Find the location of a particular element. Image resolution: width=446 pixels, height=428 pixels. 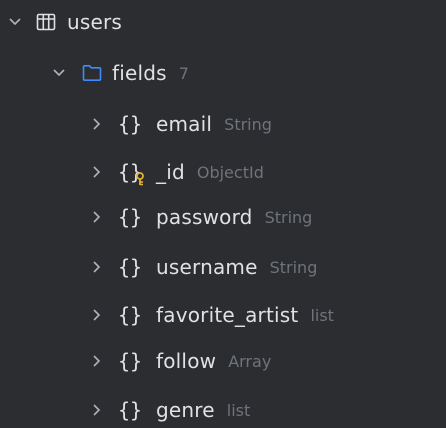

tree-node-field: {} favorite_artist list is located at coordinates (223, 315).